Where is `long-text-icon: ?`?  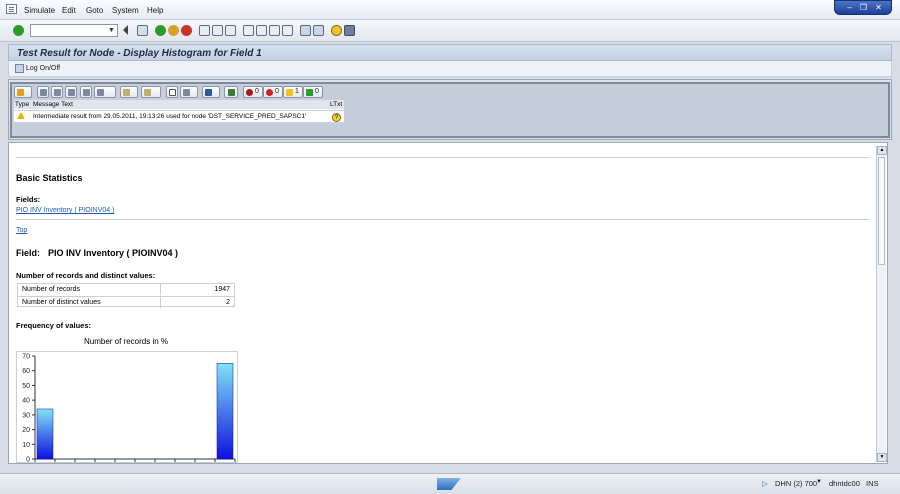
long-text-icon: ? is located at coordinates (336, 117).